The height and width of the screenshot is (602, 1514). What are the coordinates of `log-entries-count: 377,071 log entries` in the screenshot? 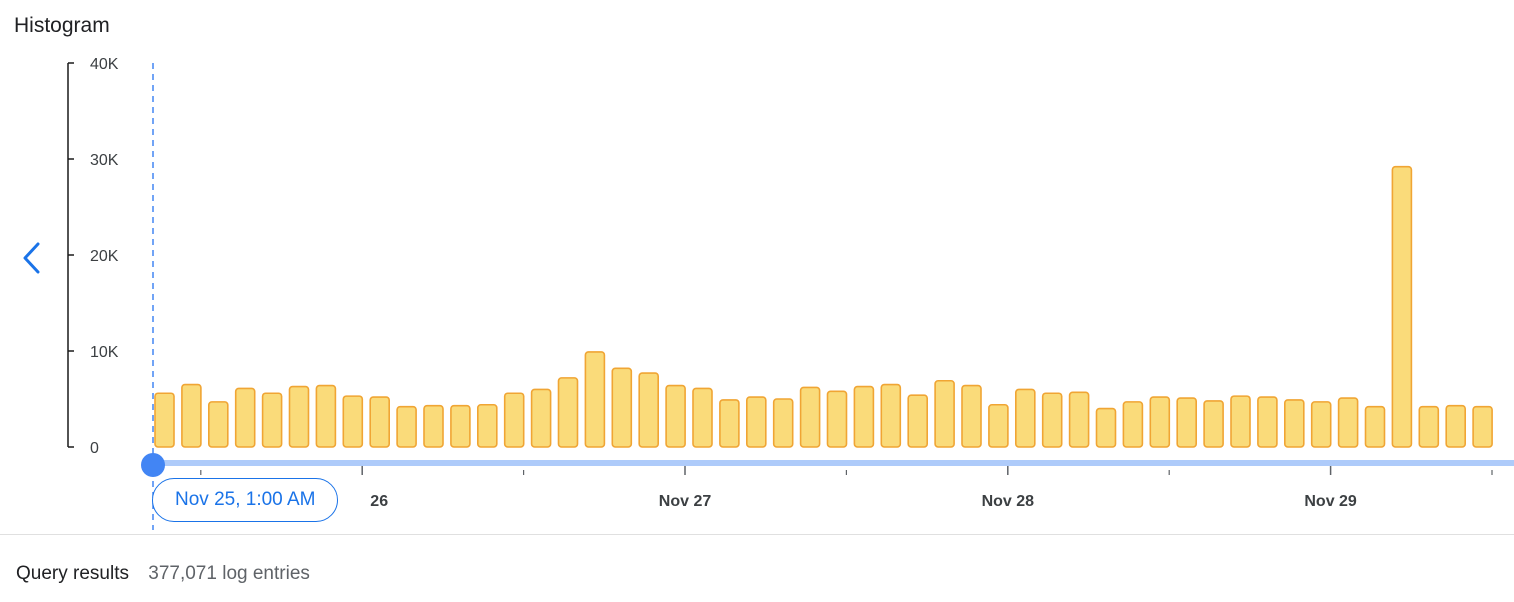 It's located at (229, 573).